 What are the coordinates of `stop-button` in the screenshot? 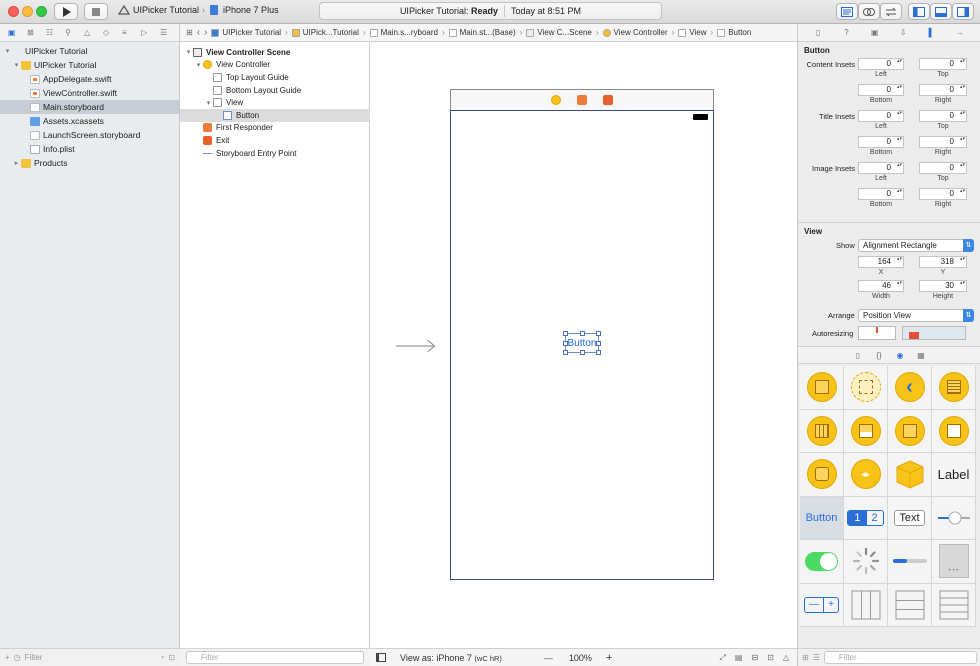 It's located at (96, 11).